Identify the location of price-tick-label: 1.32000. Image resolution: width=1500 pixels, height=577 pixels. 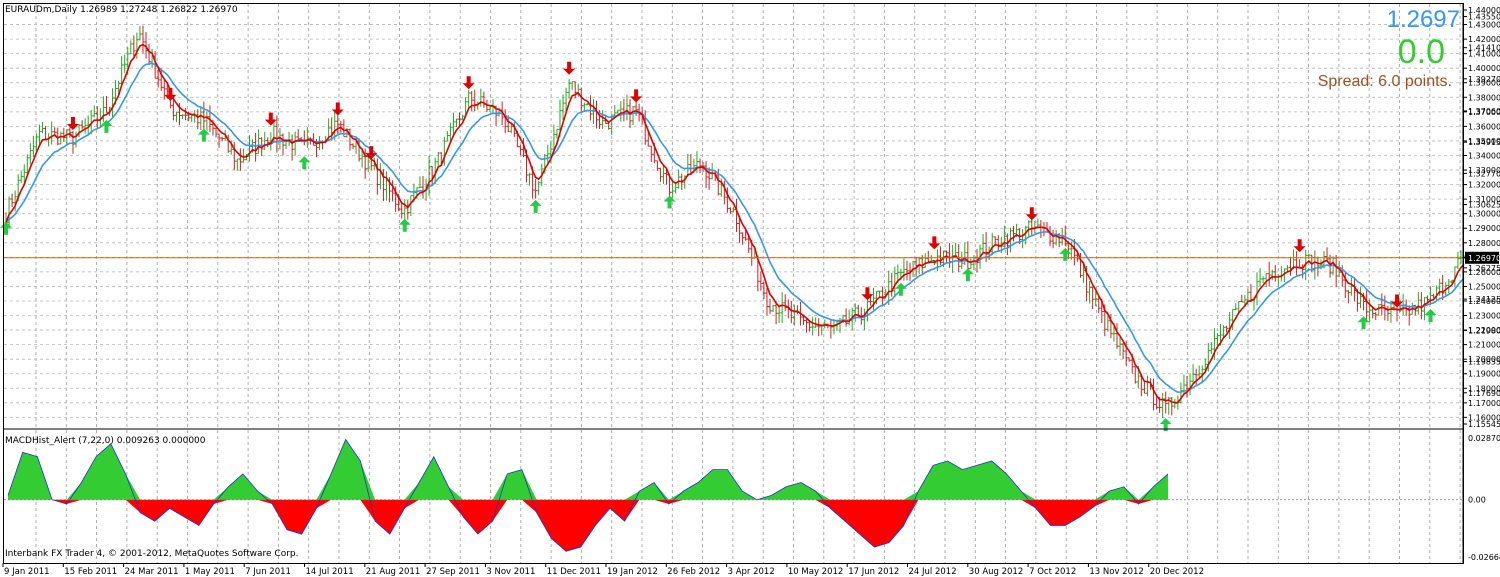
(1484, 185).